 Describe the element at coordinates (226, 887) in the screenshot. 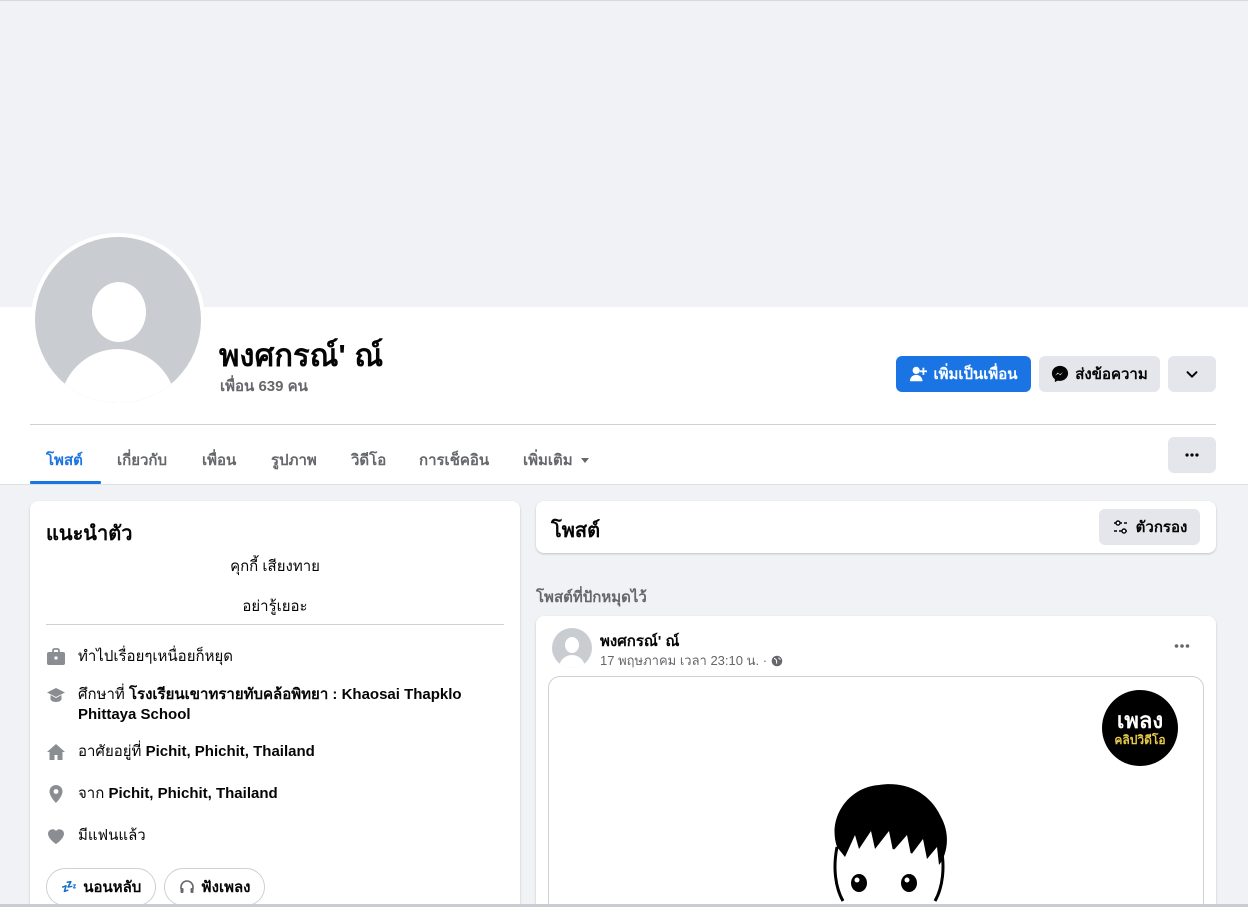

I see `hobby-label: ฟังเพลง` at that location.